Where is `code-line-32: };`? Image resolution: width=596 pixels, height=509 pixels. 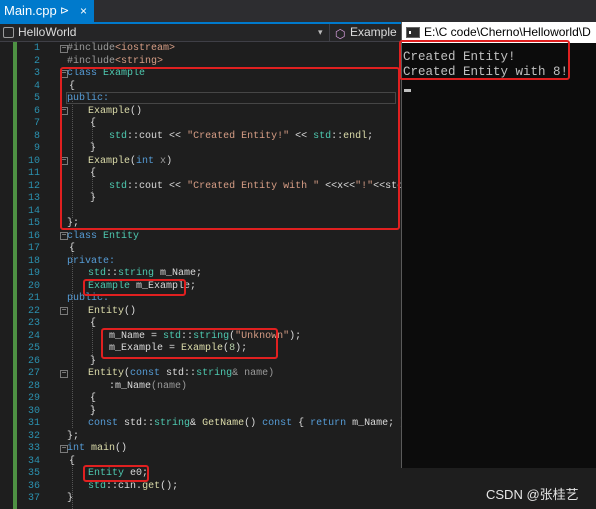 code-line-32: }; is located at coordinates (73, 436).